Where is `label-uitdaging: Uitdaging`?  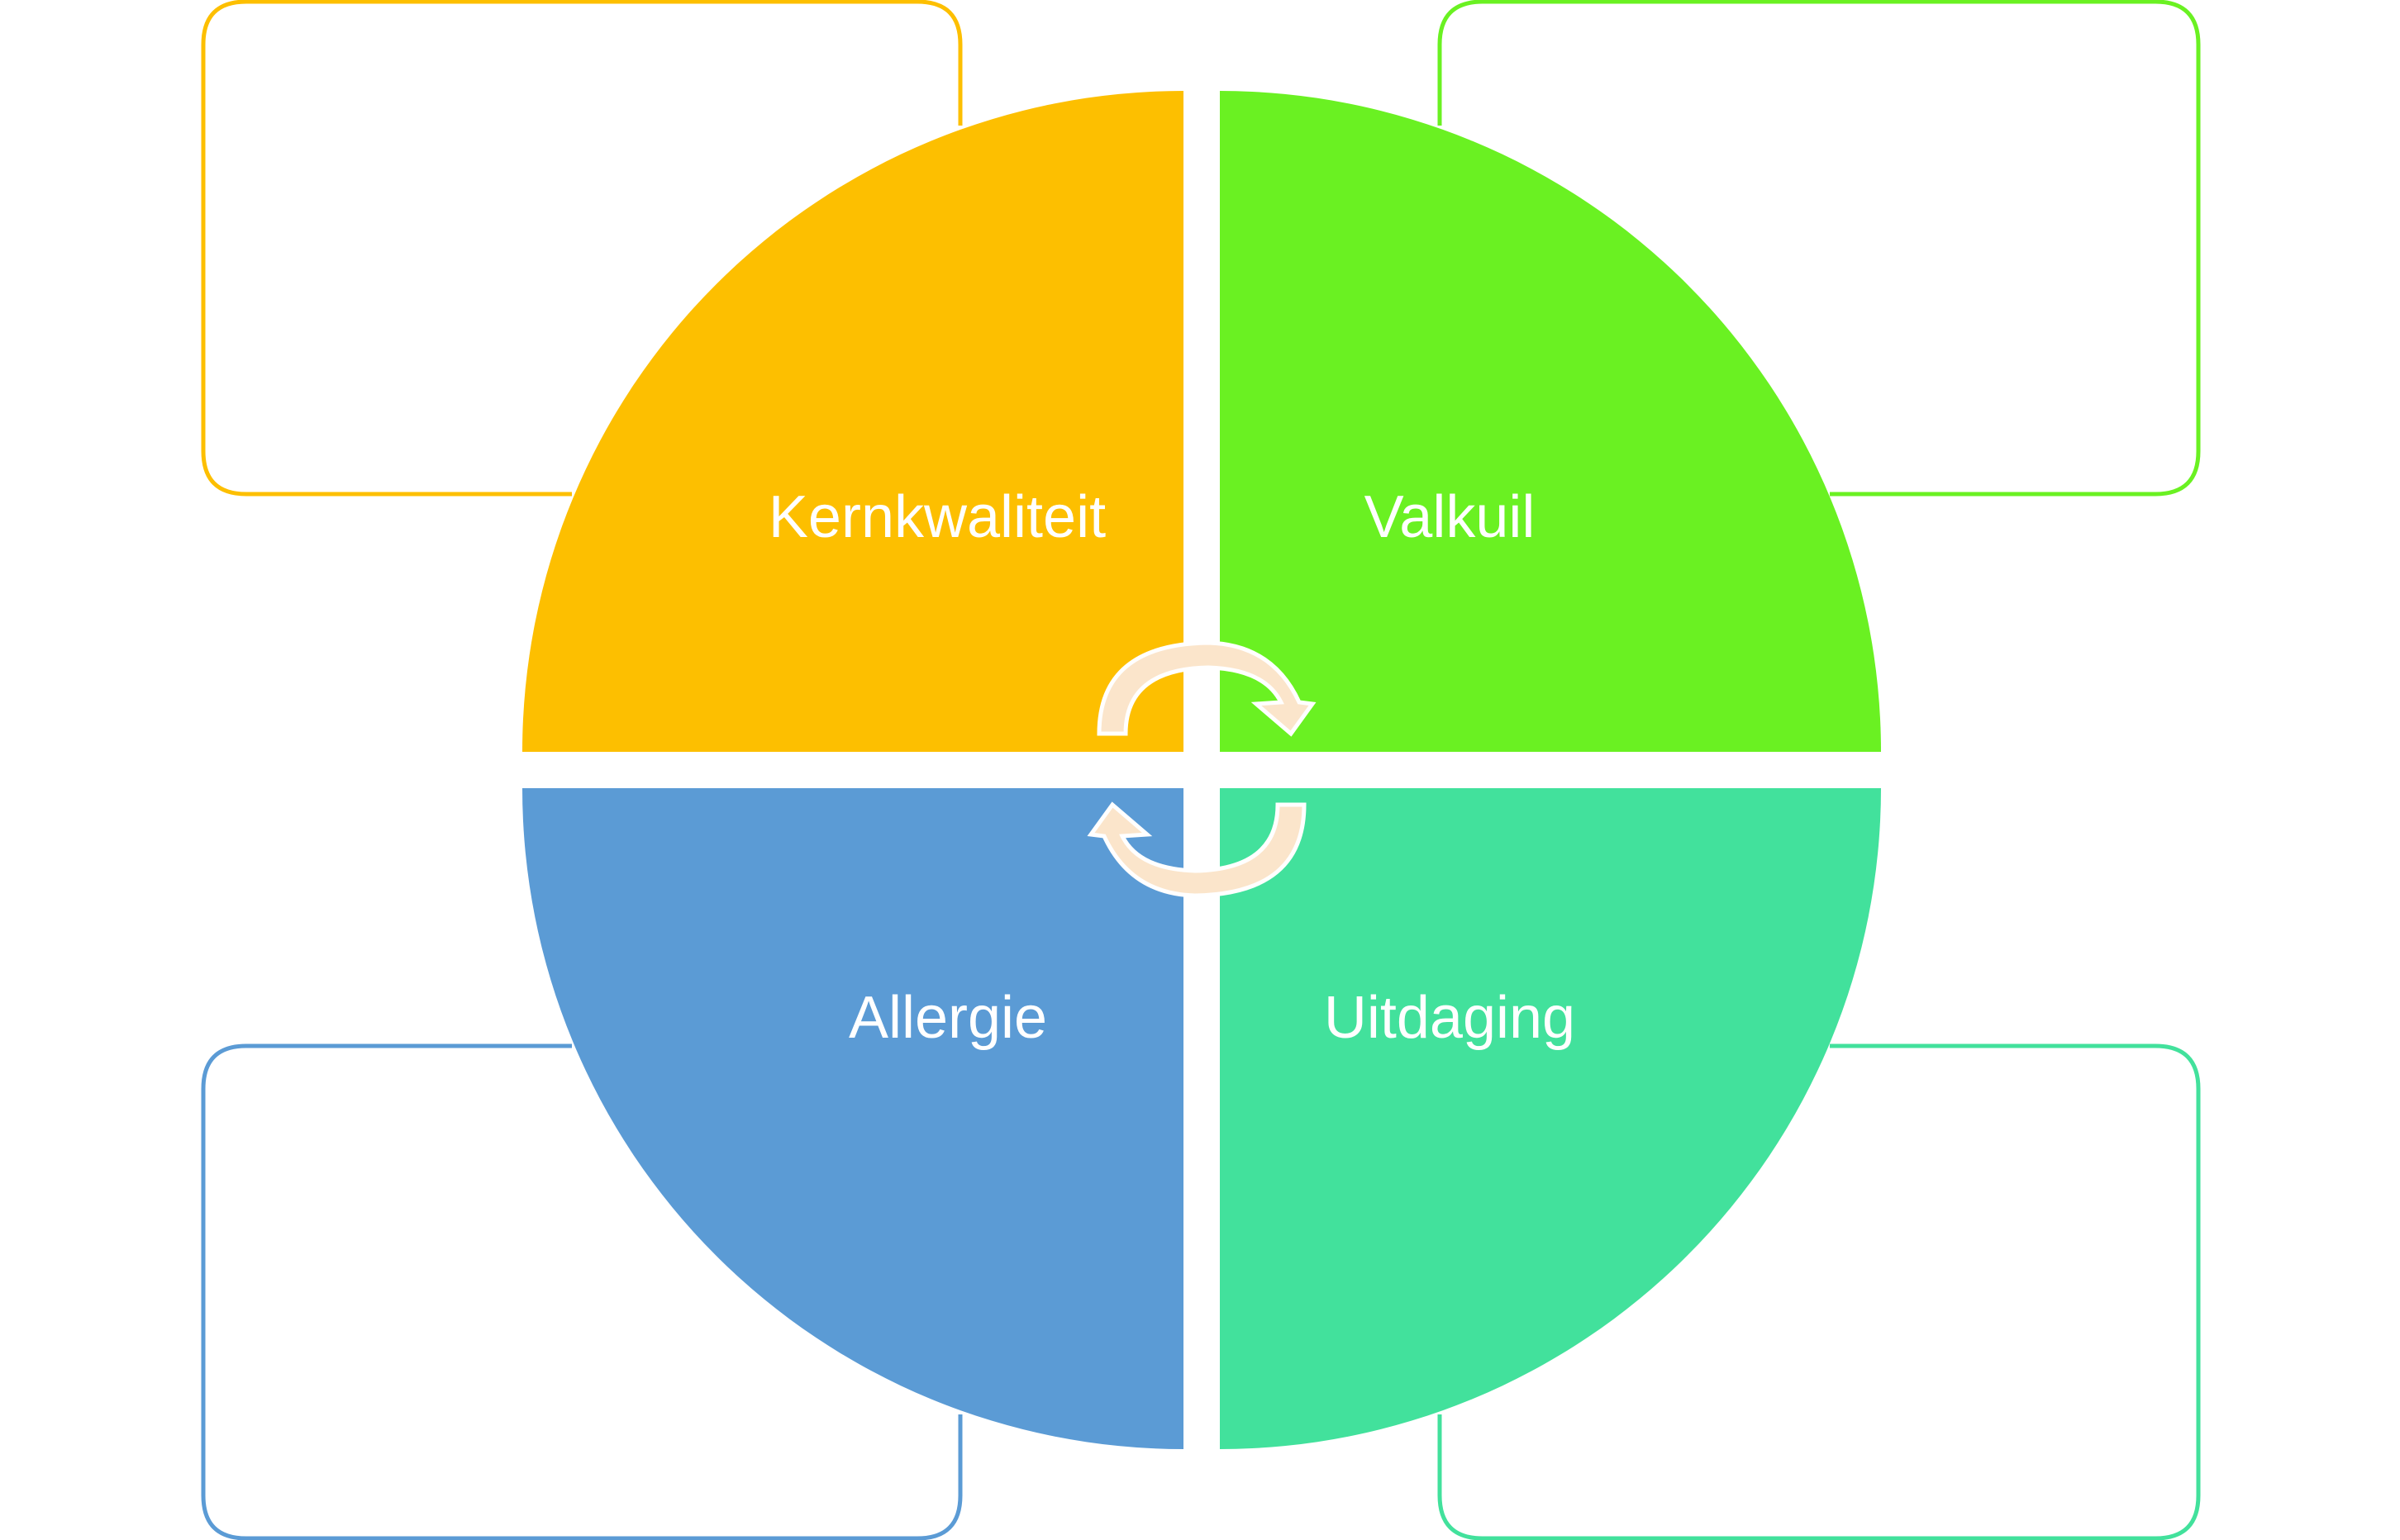
label-uitdaging: Uitdaging is located at coordinates (1449, 1018).